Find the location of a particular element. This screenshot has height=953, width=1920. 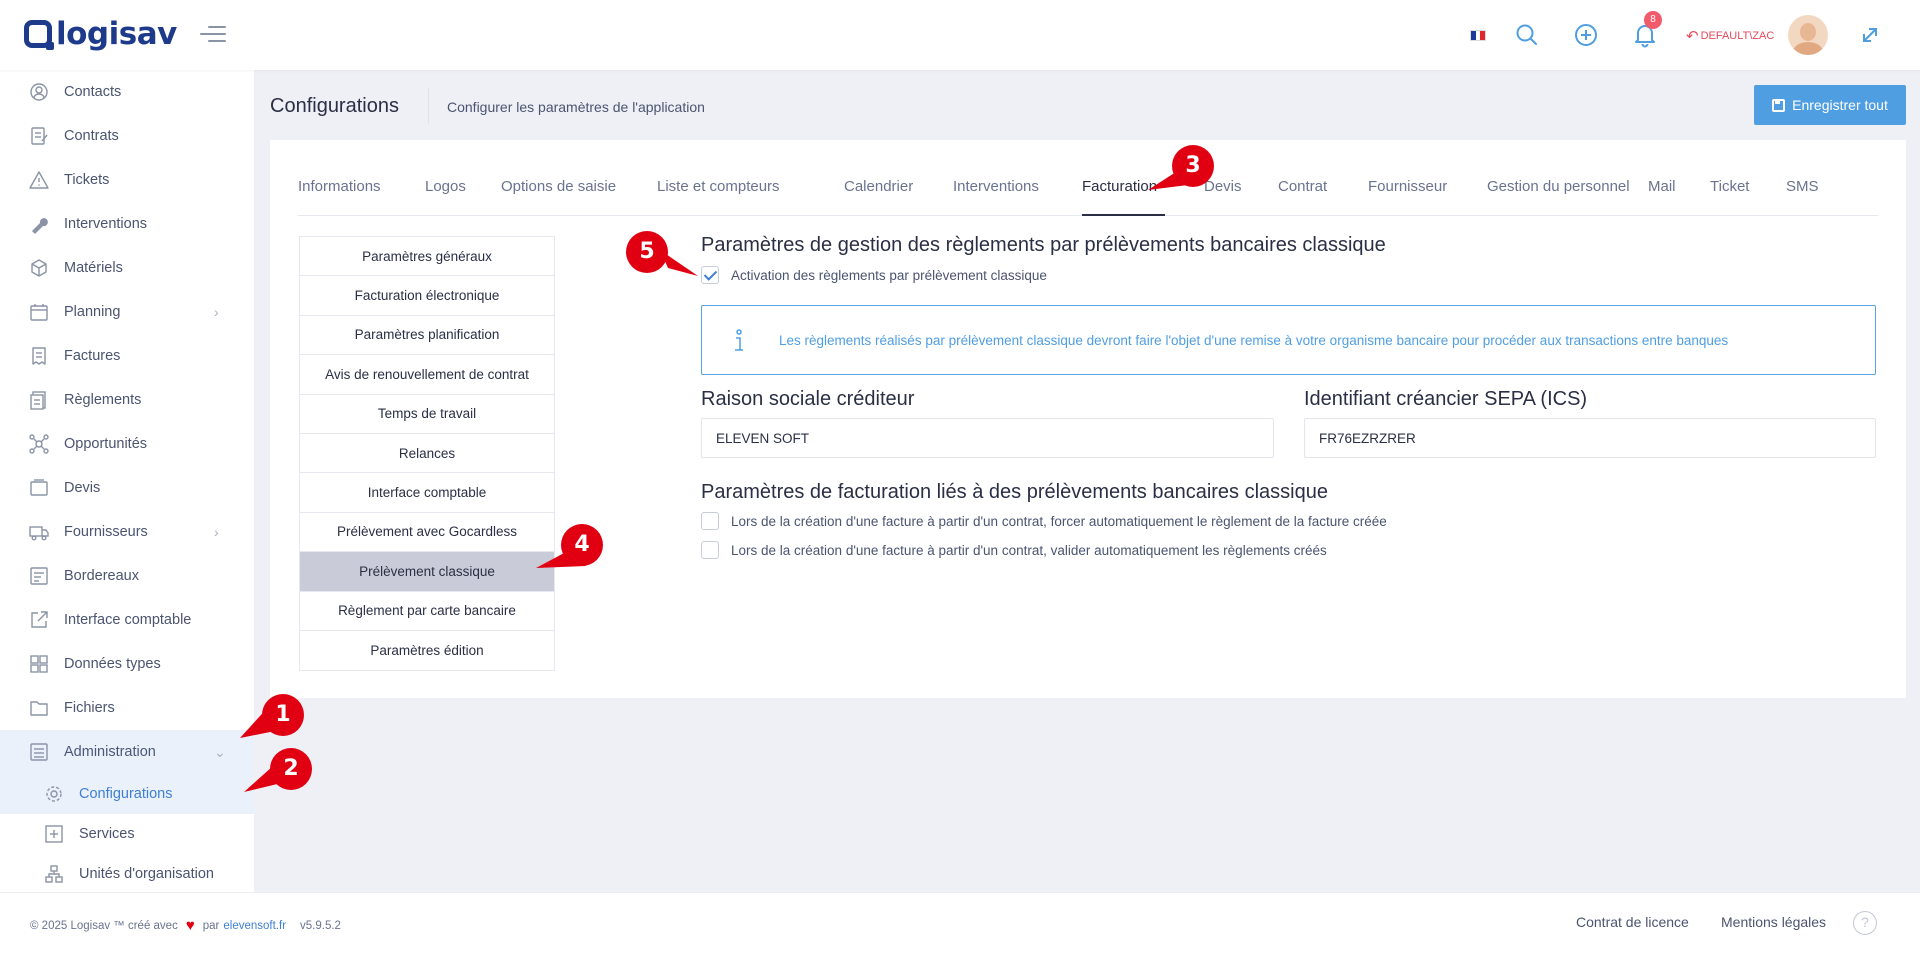

sidebar-item-label: Règlements is located at coordinates (103, 400).